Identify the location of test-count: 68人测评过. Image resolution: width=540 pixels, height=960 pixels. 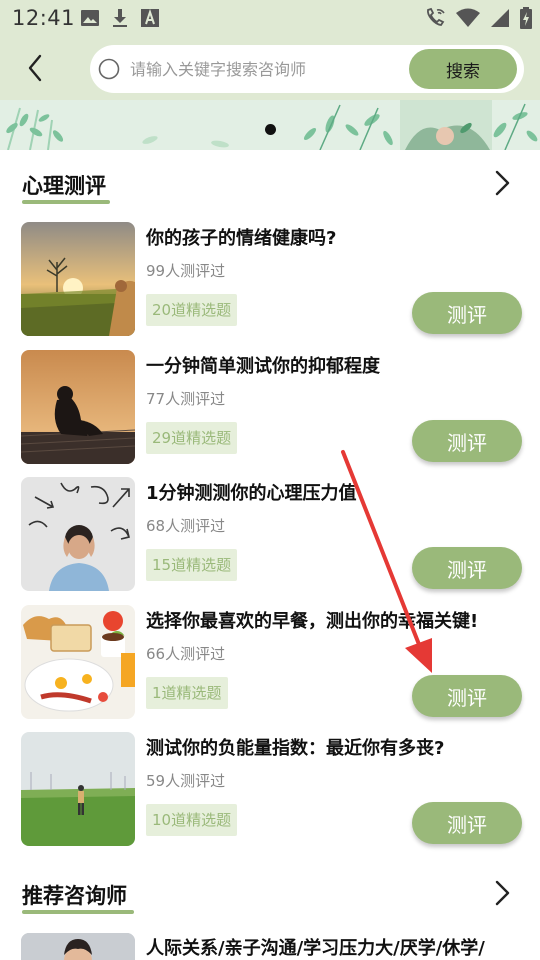
(186, 526).